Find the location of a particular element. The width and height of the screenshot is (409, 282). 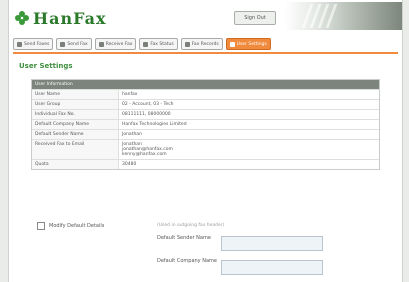

row-label: Received Fax to Email is located at coordinates (75, 149).